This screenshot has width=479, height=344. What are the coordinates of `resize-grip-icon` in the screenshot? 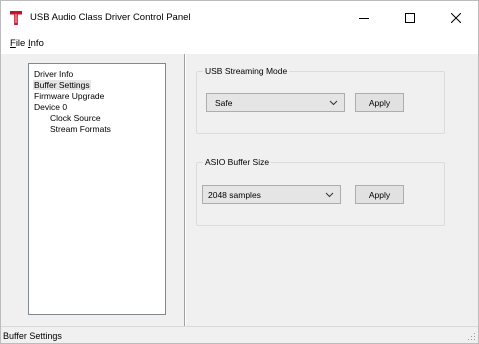 It's located at (471, 336).